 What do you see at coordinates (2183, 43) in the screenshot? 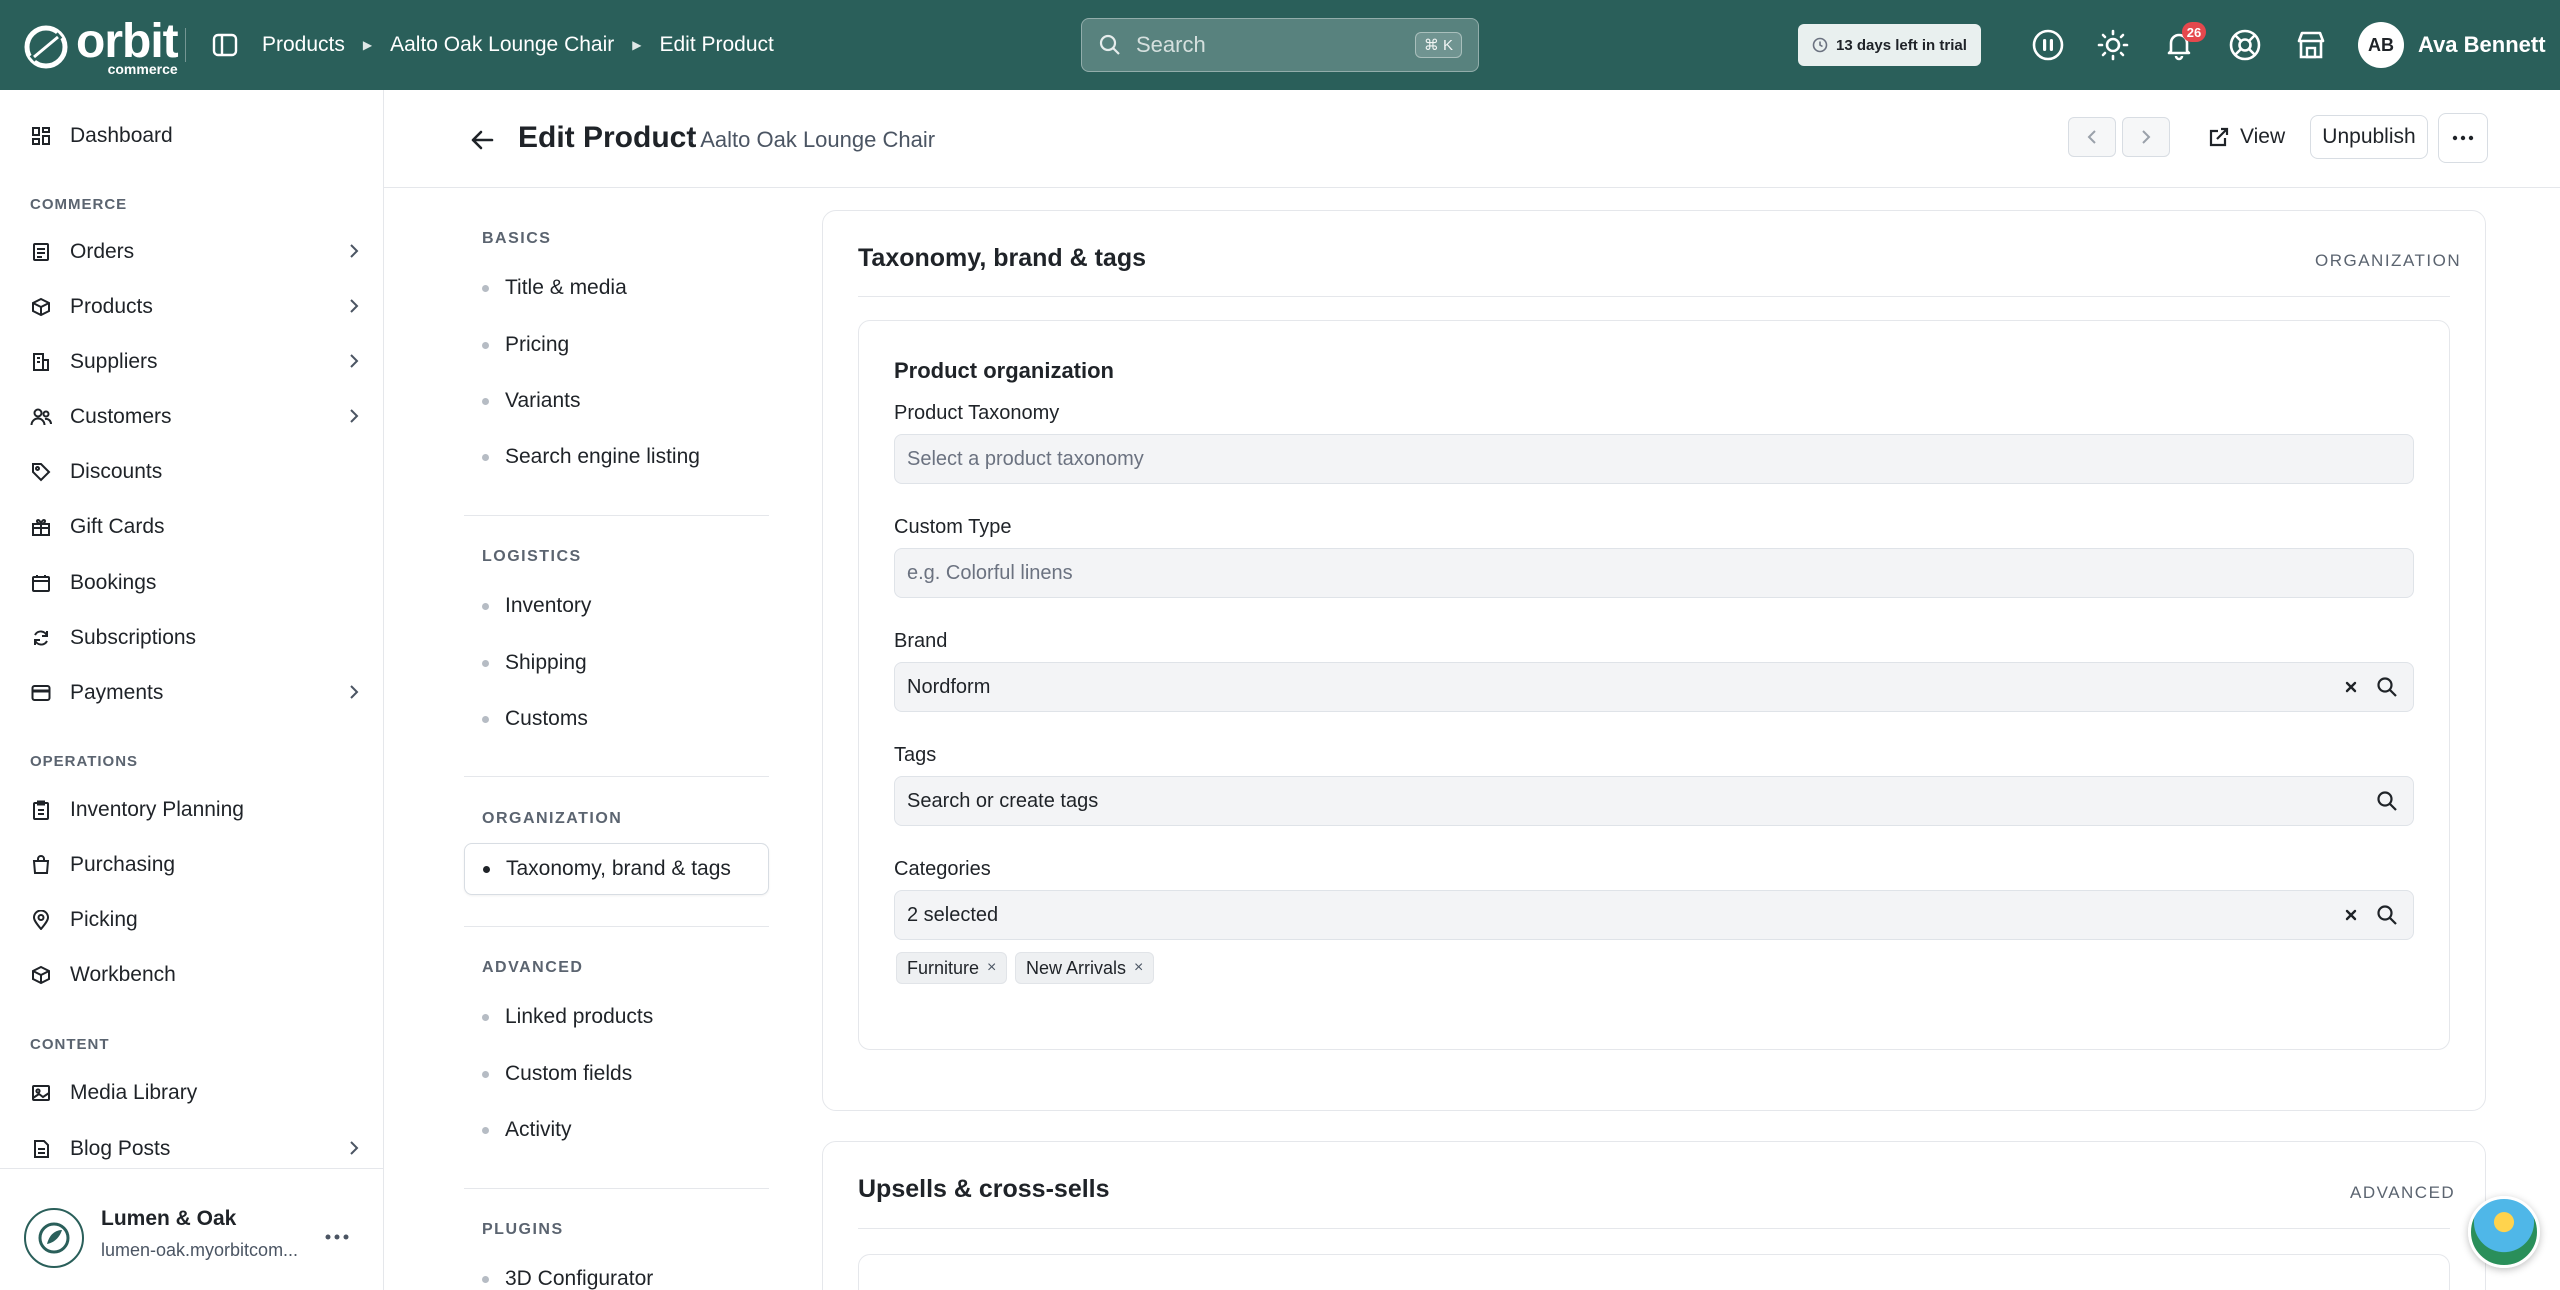
I see `bell-icon: 26` at bounding box center [2183, 43].